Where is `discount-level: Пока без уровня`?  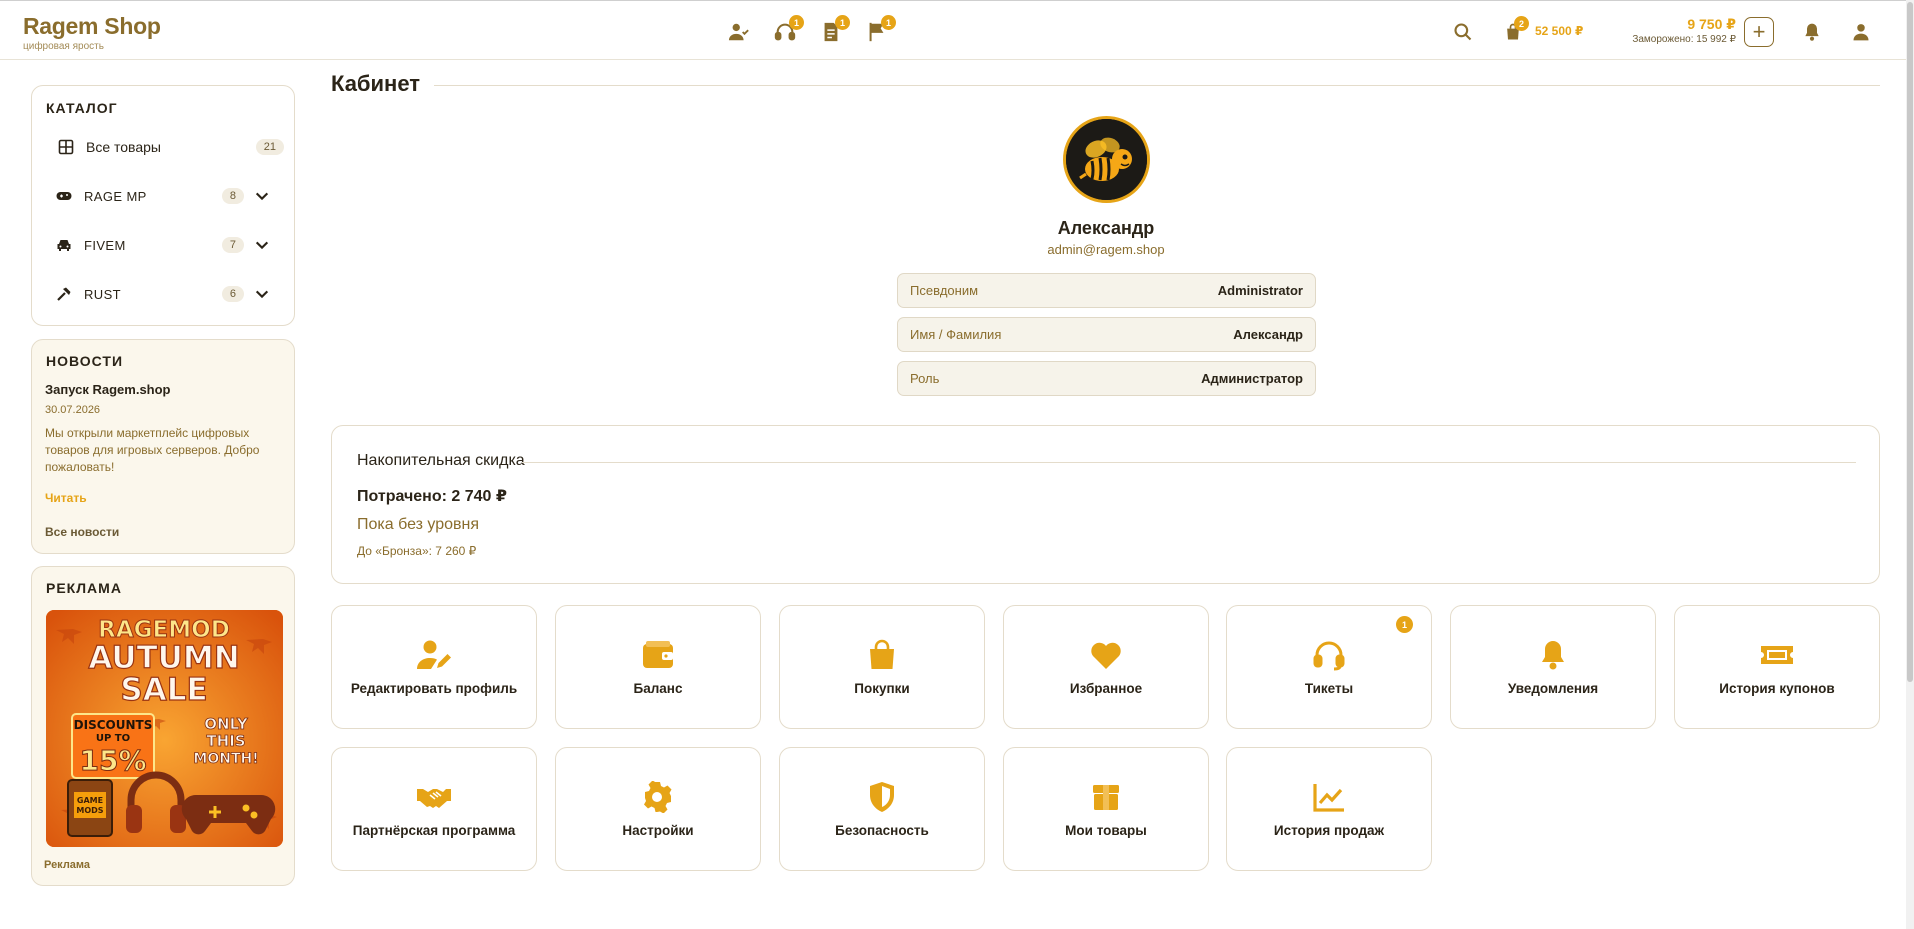 discount-level: Пока без уровня is located at coordinates (418, 524).